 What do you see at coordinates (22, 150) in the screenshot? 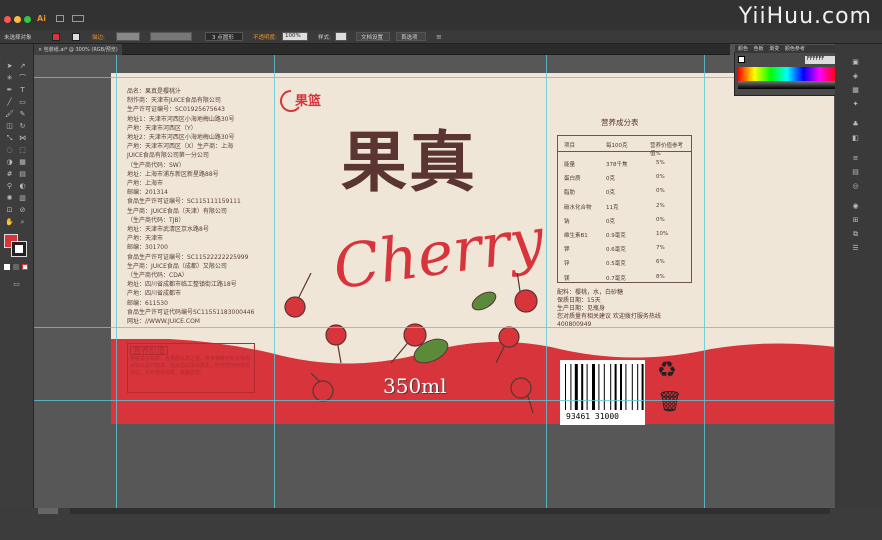
I see `free-transform-tool-icon: ⬚` at bounding box center [22, 150].